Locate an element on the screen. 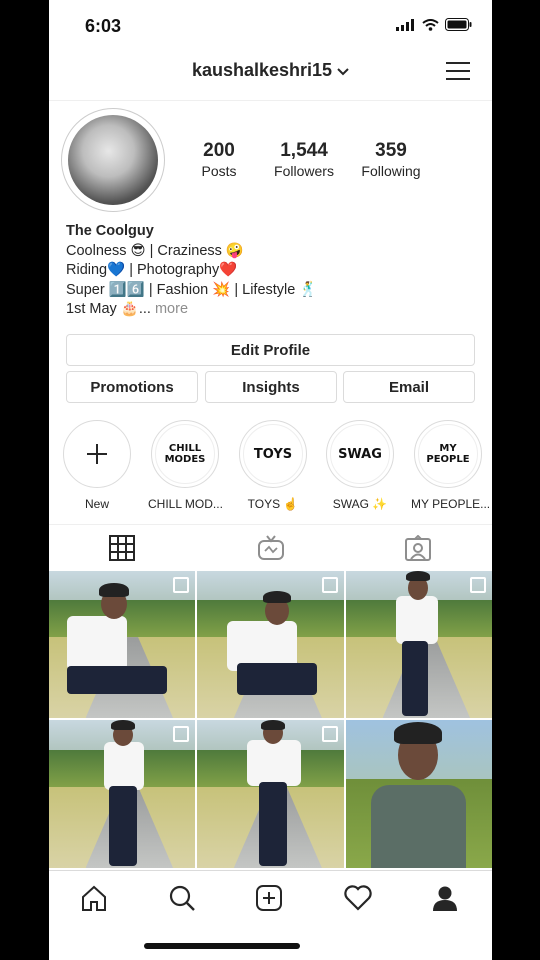 The width and height of the screenshot is (540, 960). search-icon is located at coordinates (182, 898).